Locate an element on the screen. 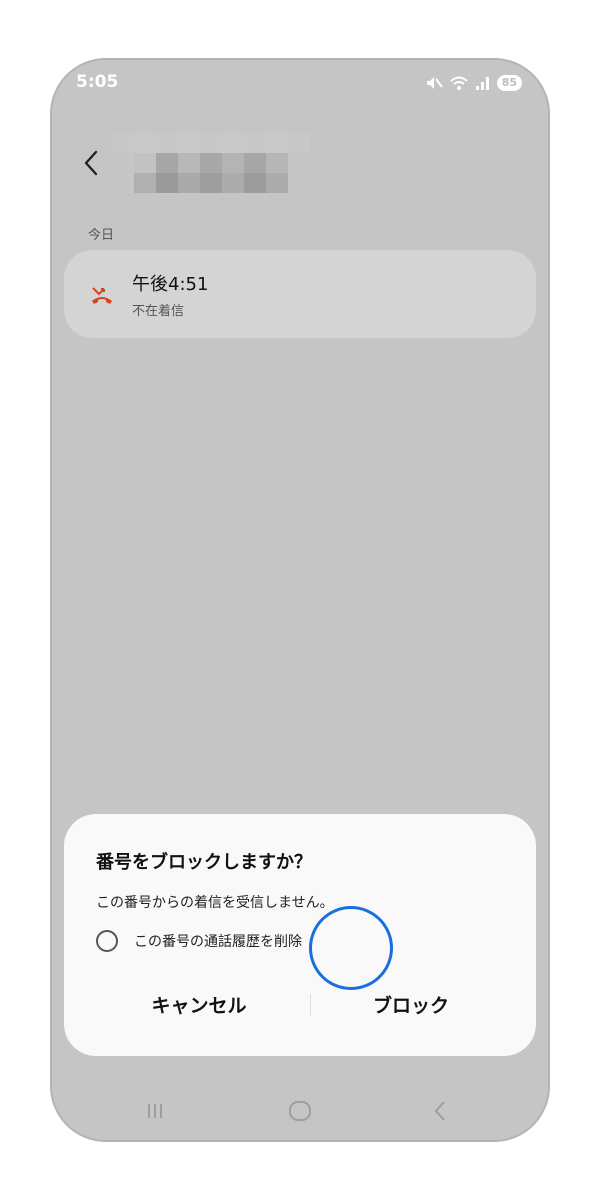 The image size is (600, 1200). call-log-entry: 午後4:51 不在着信 is located at coordinates (300, 294).